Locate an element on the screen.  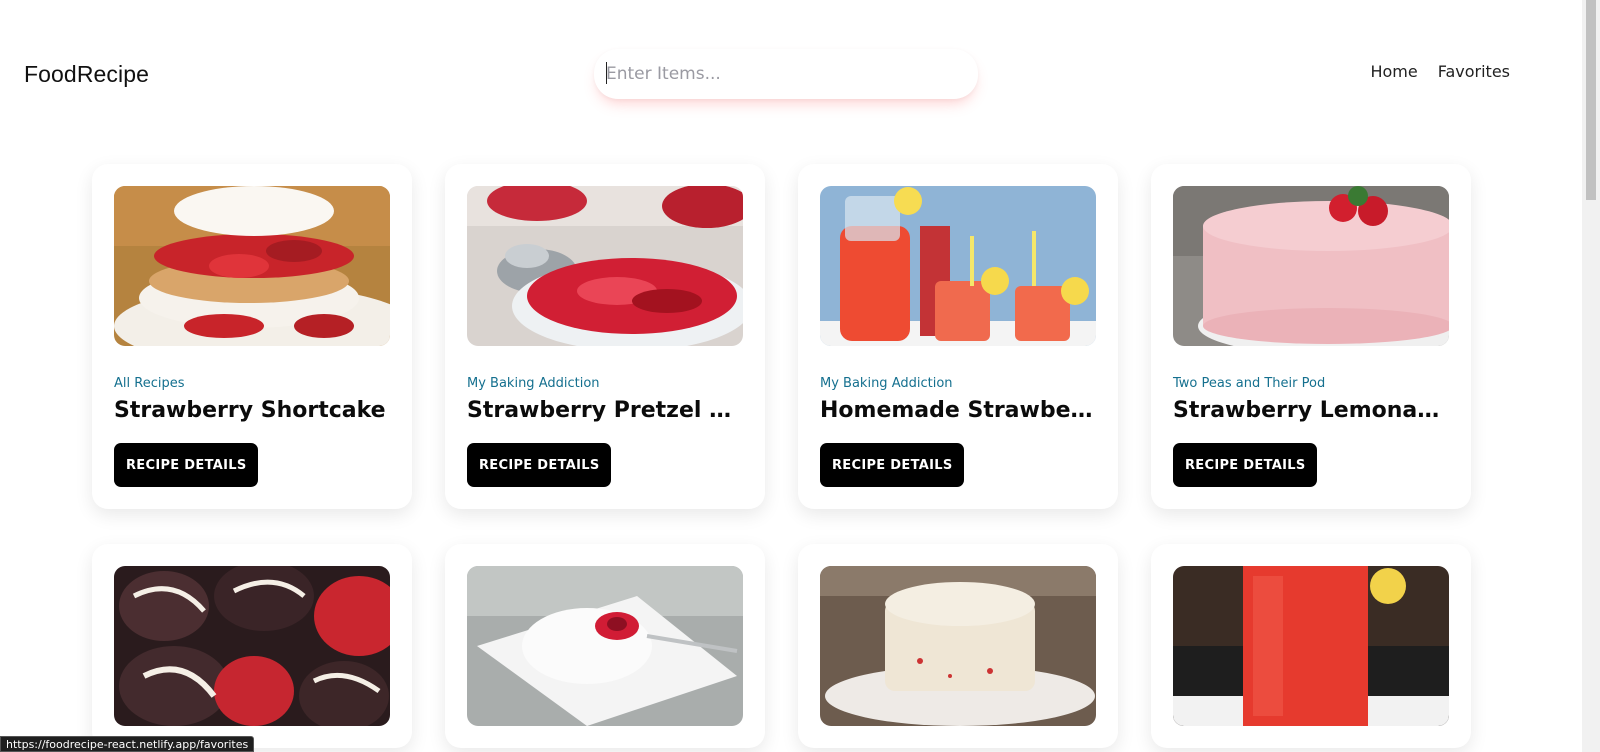
recipe-source: All Recipes is located at coordinates (149, 383).